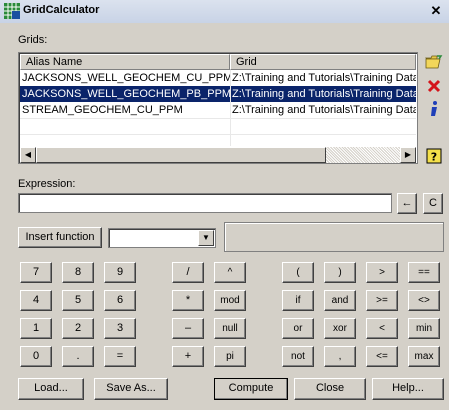 The height and width of the screenshot is (410, 449). I want to click on delete-icon, so click(434, 86).